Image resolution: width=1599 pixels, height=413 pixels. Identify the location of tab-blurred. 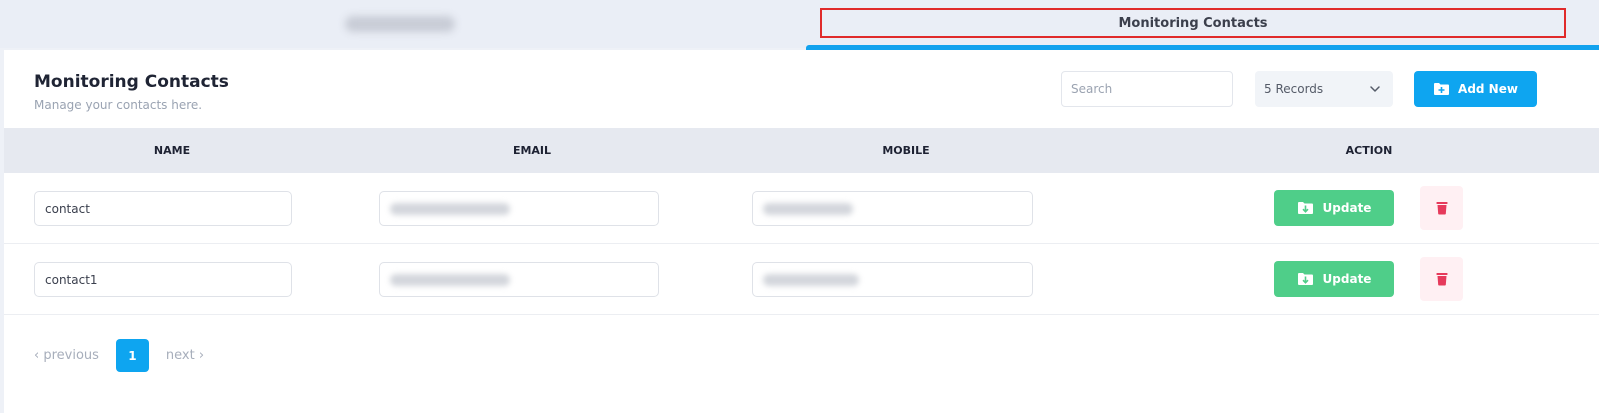
(400, 24).